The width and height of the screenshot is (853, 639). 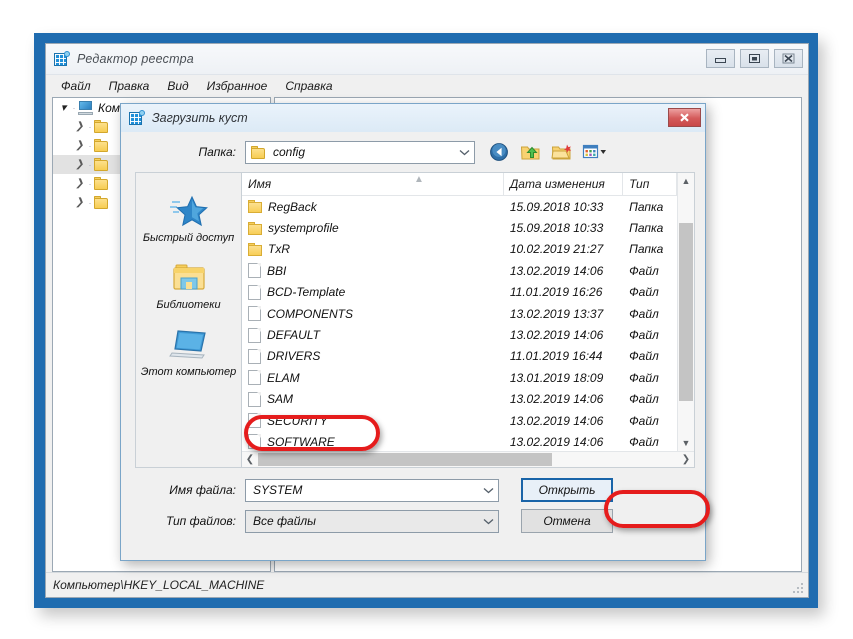 What do you see at coordinates (297, 420) in the screenshot?
I see `file-name-label: SECURITY` at bounding box center [297, 420].